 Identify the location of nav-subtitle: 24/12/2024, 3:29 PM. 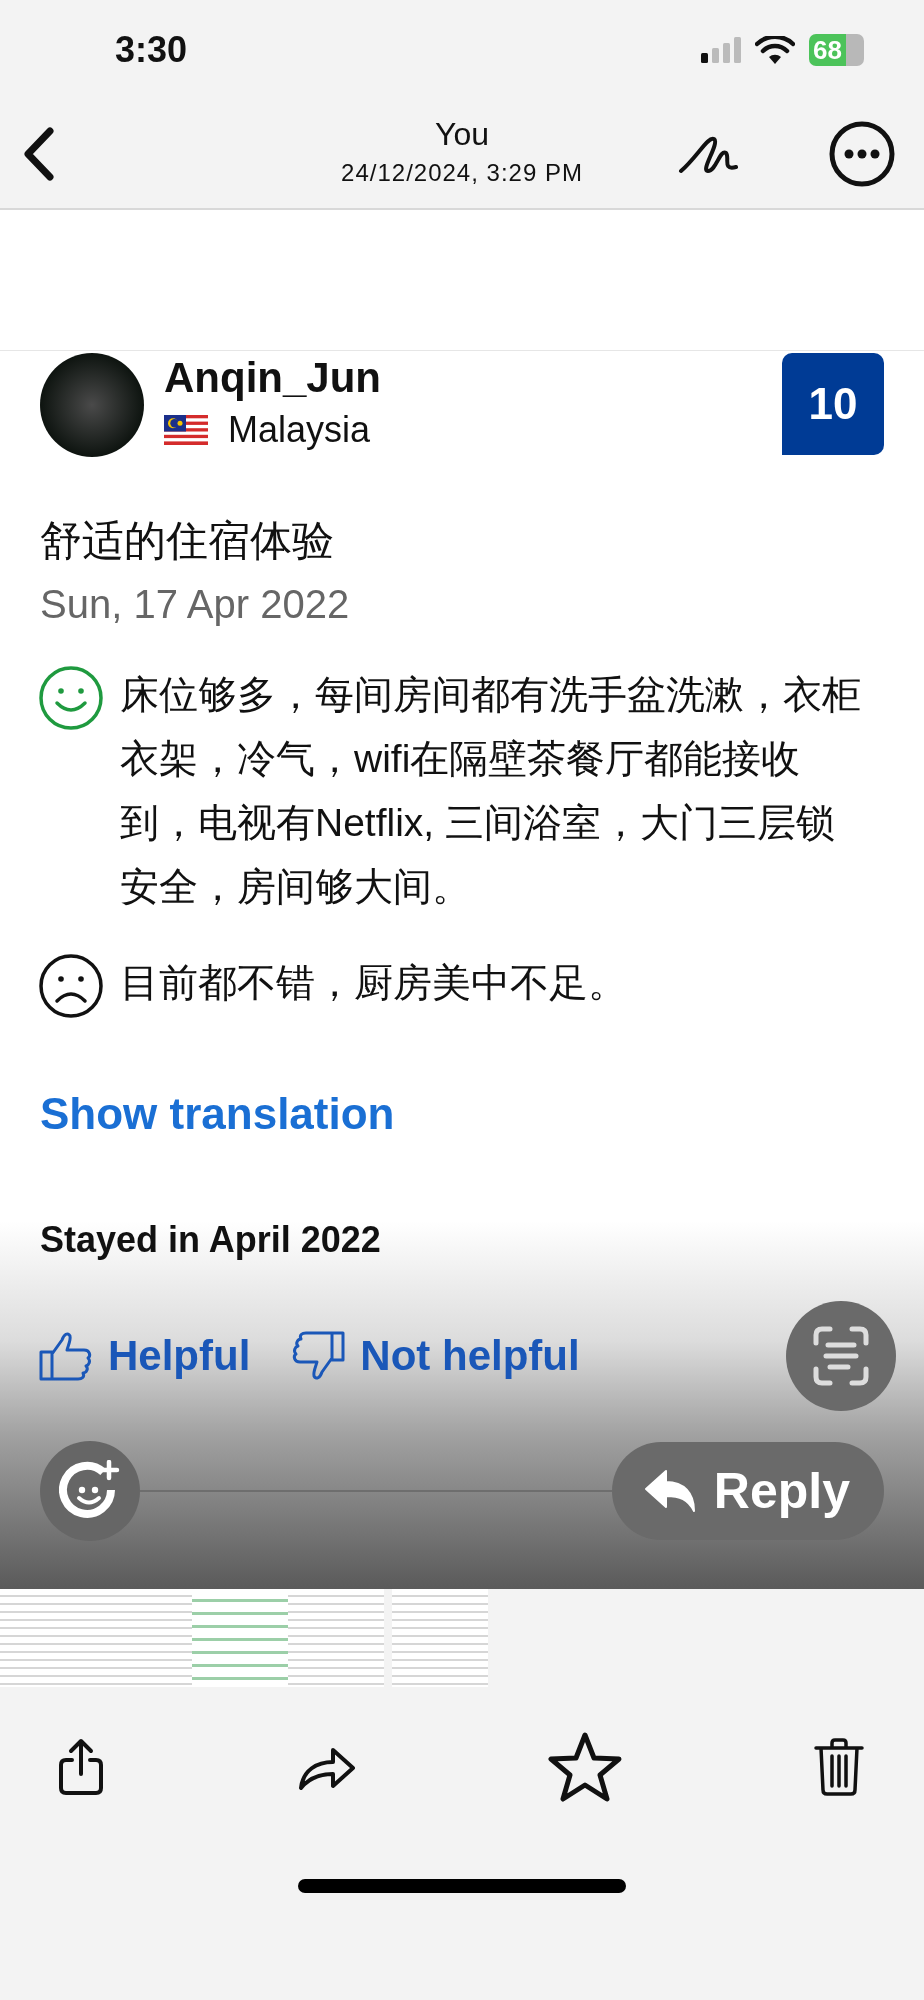
(462, 173).